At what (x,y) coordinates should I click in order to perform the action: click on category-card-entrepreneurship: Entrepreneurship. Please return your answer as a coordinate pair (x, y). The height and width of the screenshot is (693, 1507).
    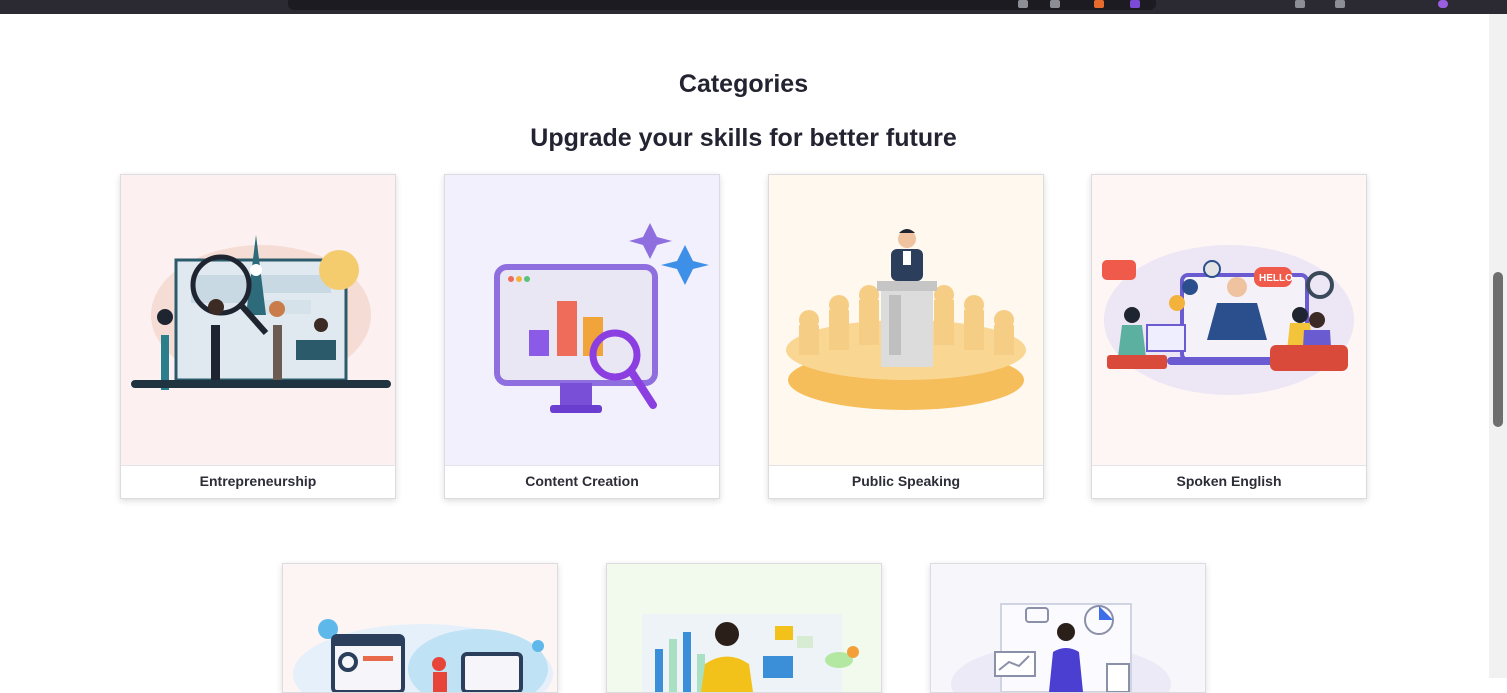
    Looking at the image, I should click on (258, 336).